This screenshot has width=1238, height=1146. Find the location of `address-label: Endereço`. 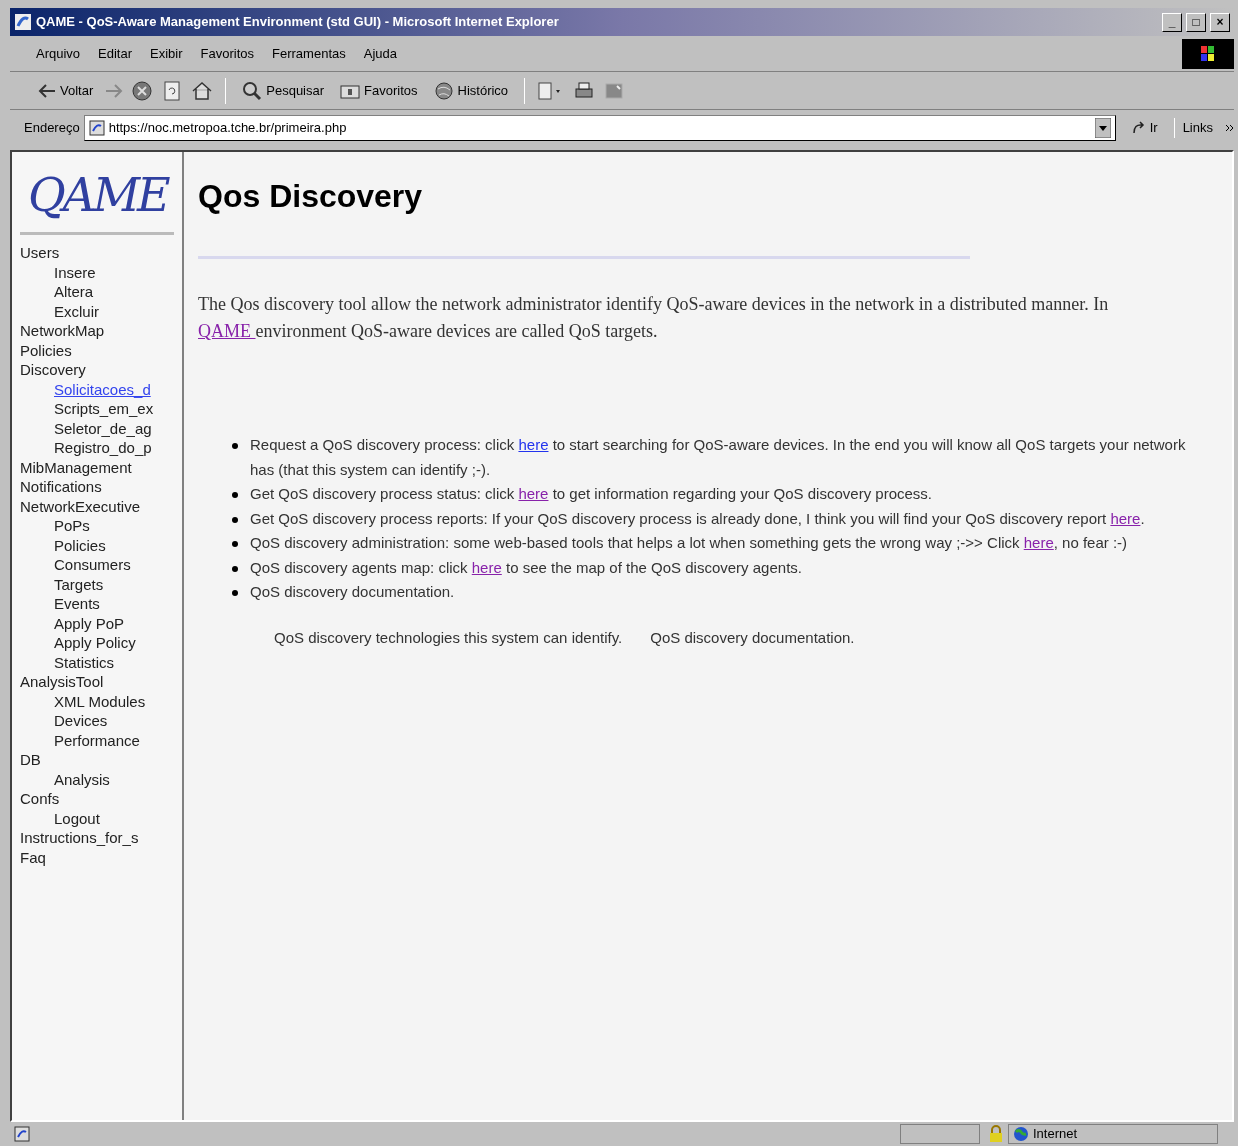

address-label: Endereço is located at coordinates (52, 128).